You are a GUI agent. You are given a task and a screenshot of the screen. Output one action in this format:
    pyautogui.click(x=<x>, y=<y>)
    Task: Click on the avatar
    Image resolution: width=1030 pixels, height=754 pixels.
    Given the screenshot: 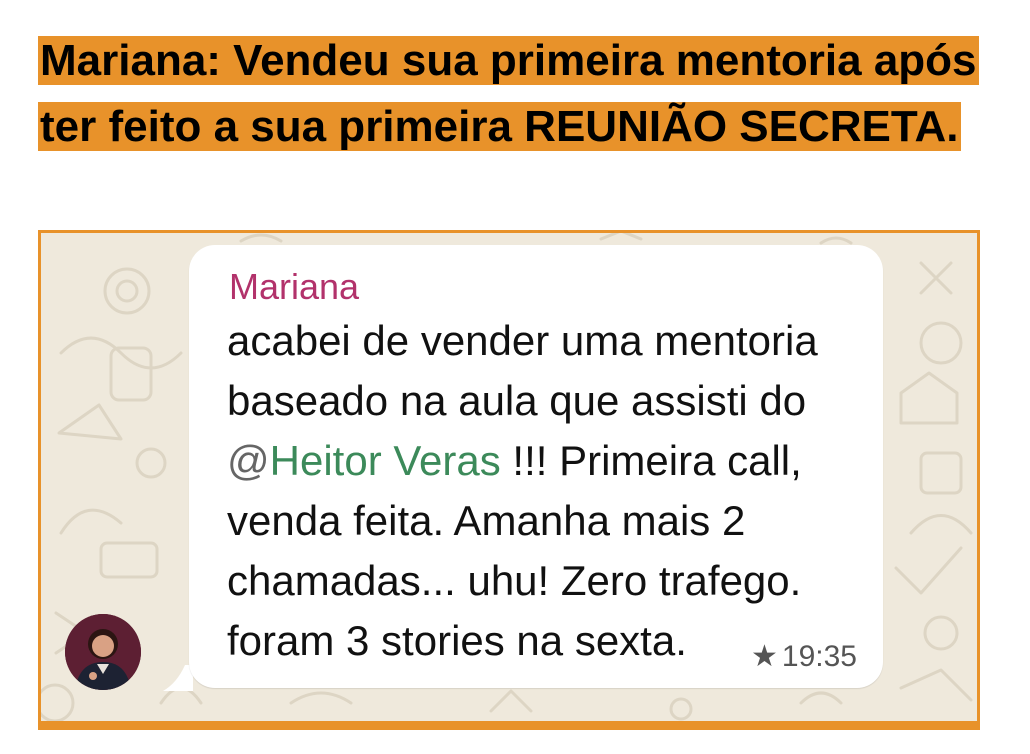 What is the action you would take?
    pyautogui.click(x=103, y=652)
    